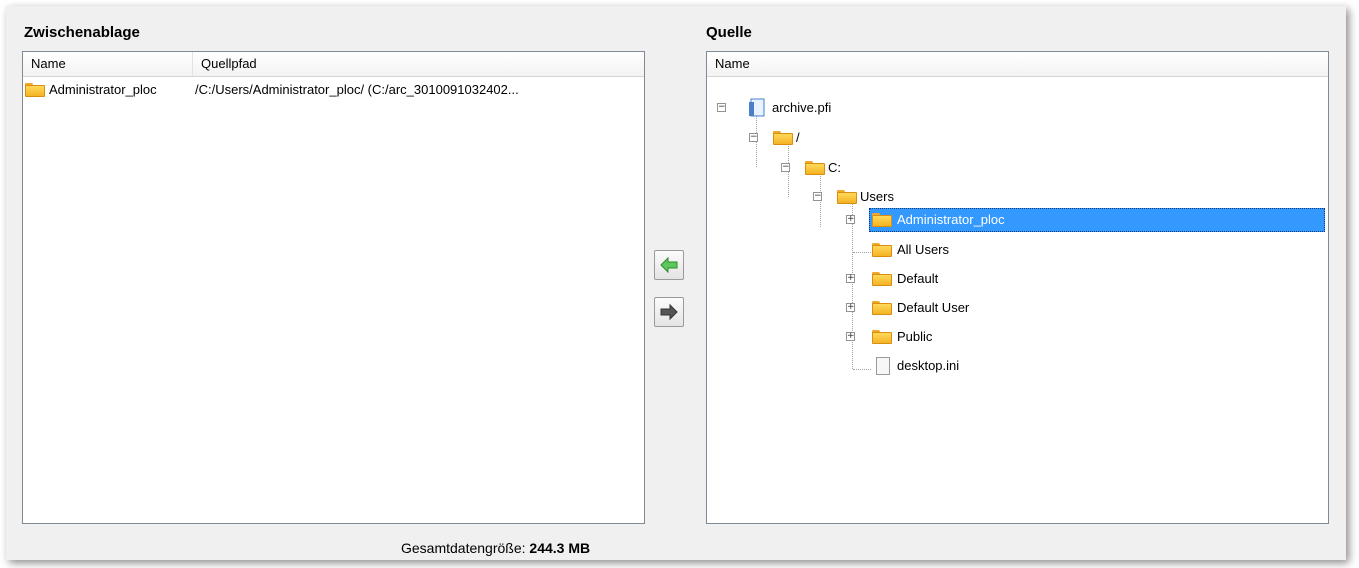 The width and height of the screenshot is (1359, 568). What do you see at coordinates (899, 138) in the screenshot?
I see `tree-node-root: − /` at bounding box center [899, 138].